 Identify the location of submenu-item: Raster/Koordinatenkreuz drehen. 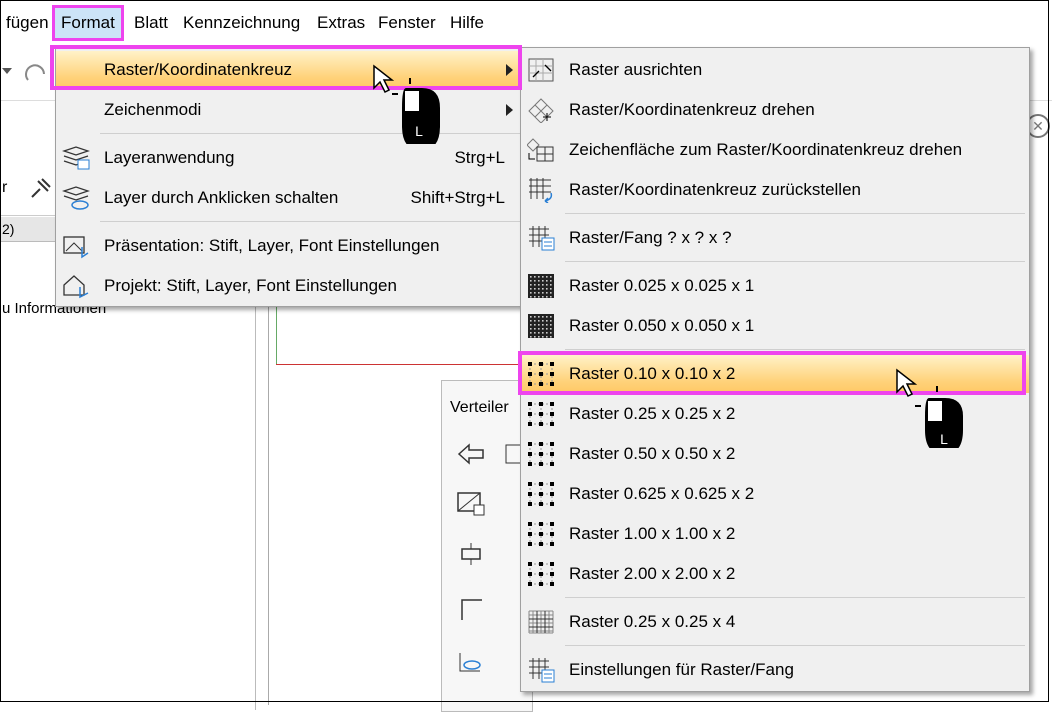
(775, 110).